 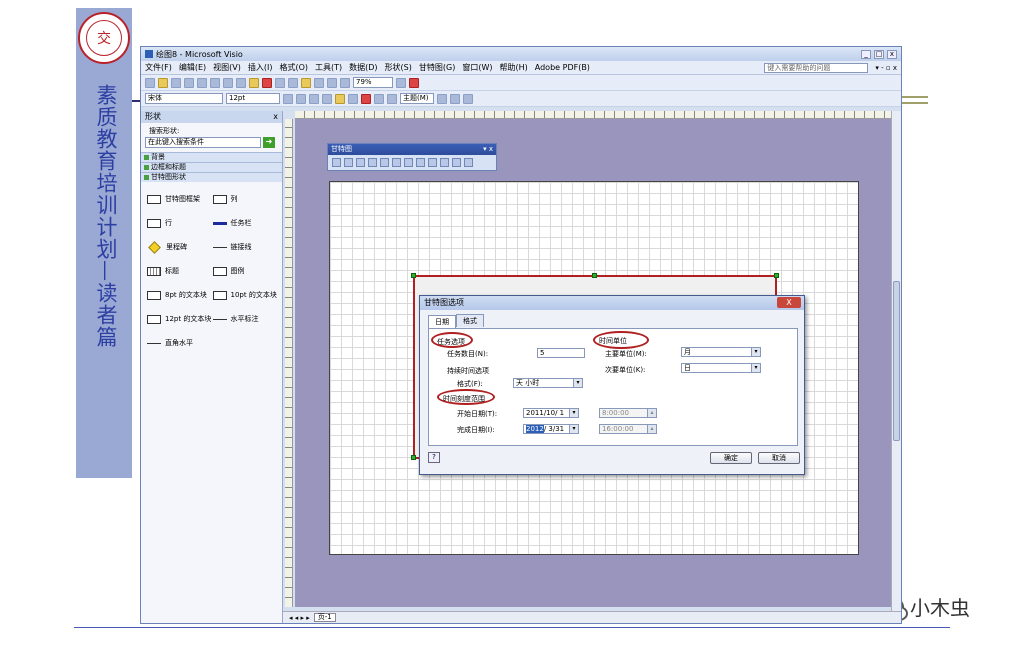 What do you see at coordinates (180, 223) in the screenshot?
I see `shape-item: 行` at bounding box center [180, 223].